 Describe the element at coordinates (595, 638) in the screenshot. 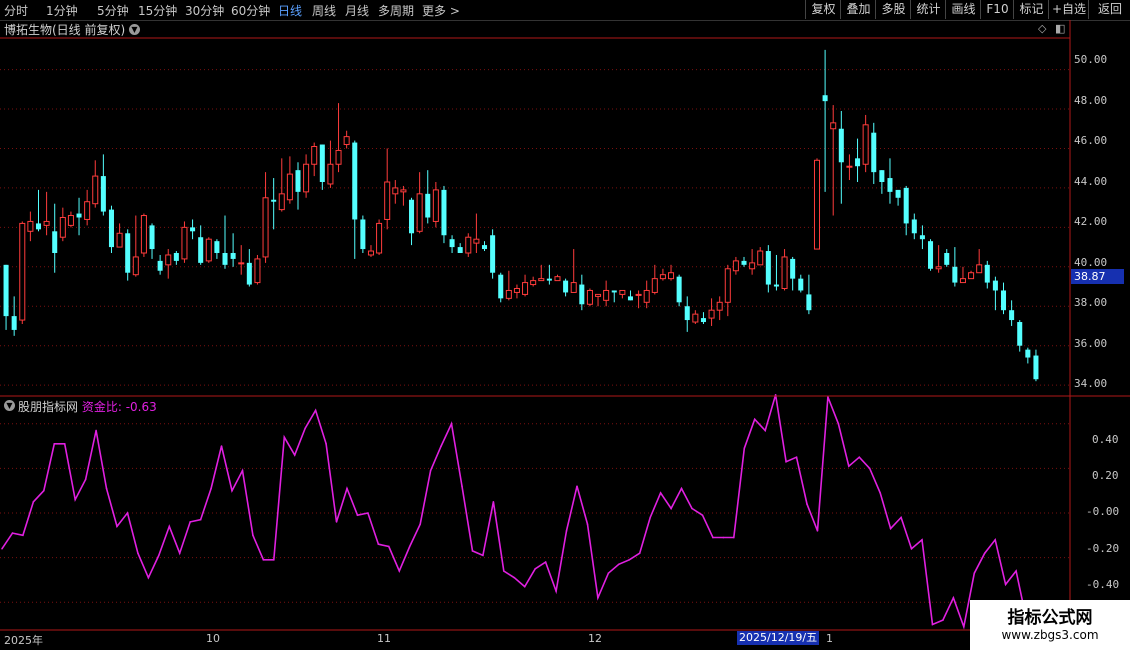

I see `date-label: 12` at that location.